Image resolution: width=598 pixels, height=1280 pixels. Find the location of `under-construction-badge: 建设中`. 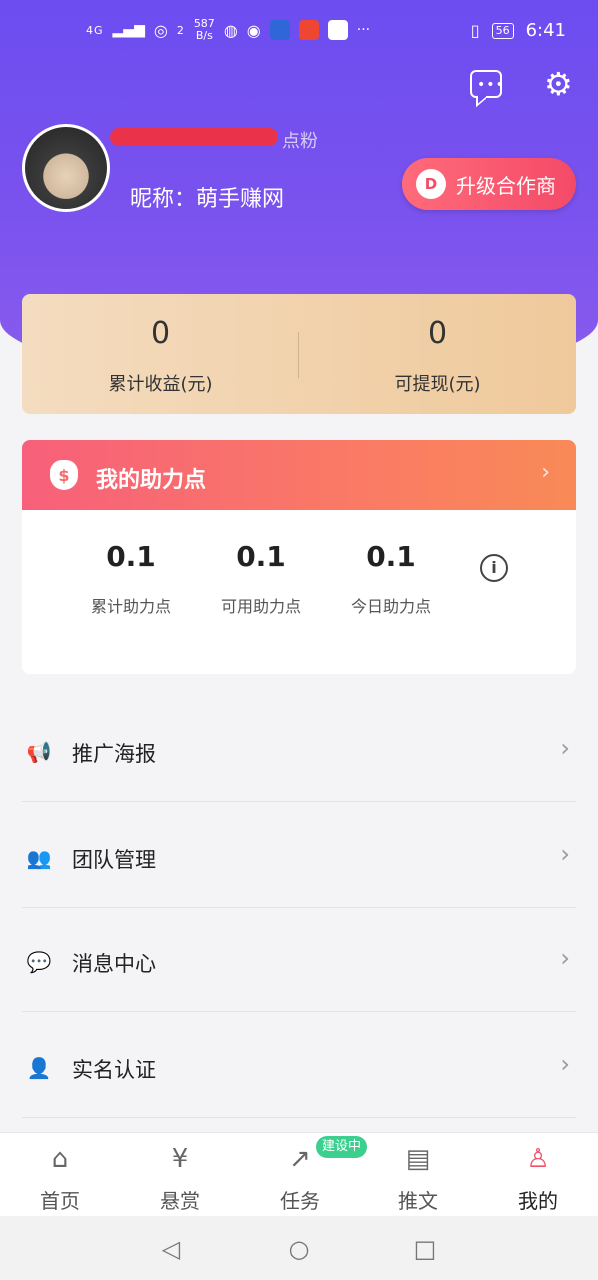

under-construction-badge: 建设中 is located at coordinates (342, 1147).